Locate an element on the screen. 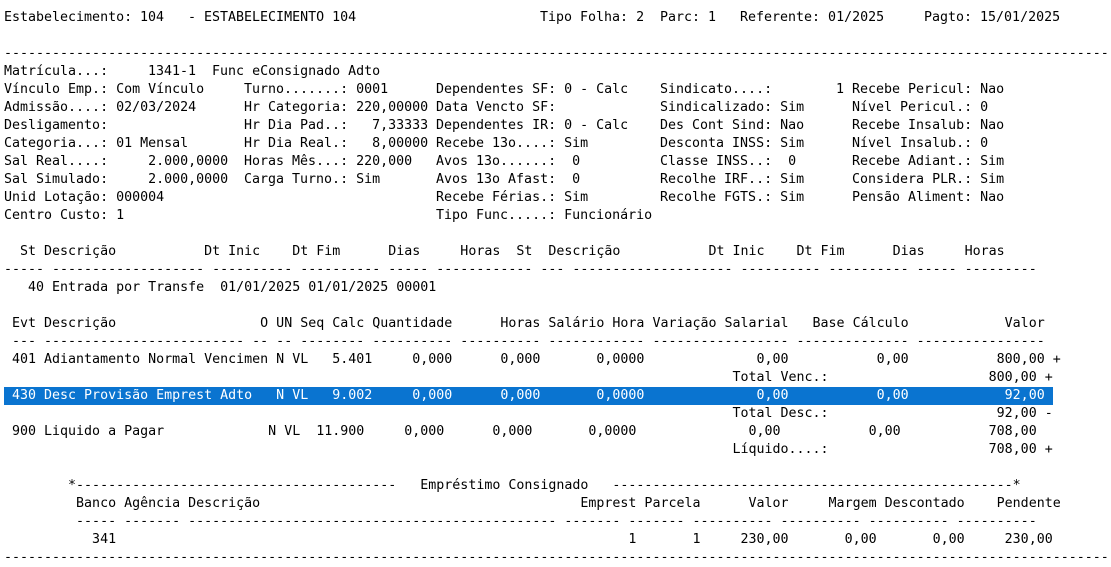 The image size is (1111, 567). total-venc-row: Total Venc.: 800,00 + is located at coordinates (528, 377).